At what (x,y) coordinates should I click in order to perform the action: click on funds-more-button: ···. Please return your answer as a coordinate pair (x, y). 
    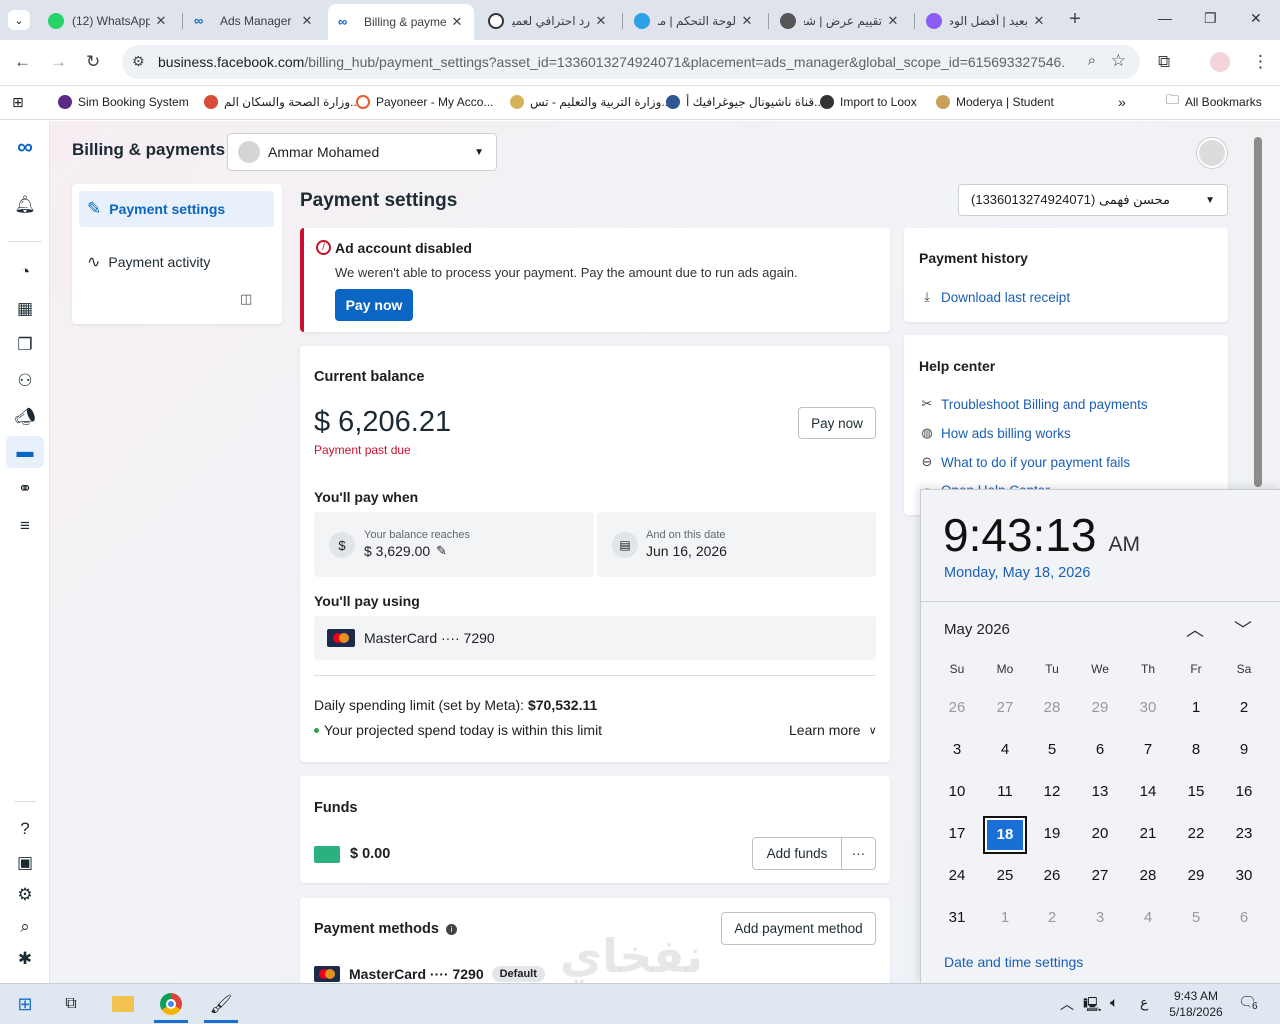
    Looking at the image, I should click on (858, 853).